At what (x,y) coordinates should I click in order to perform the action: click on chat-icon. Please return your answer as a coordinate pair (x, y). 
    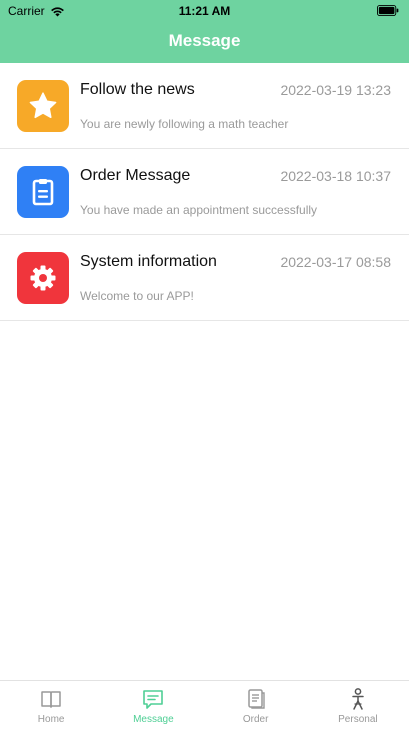
    Looking at the image, I should click on (153, 699).